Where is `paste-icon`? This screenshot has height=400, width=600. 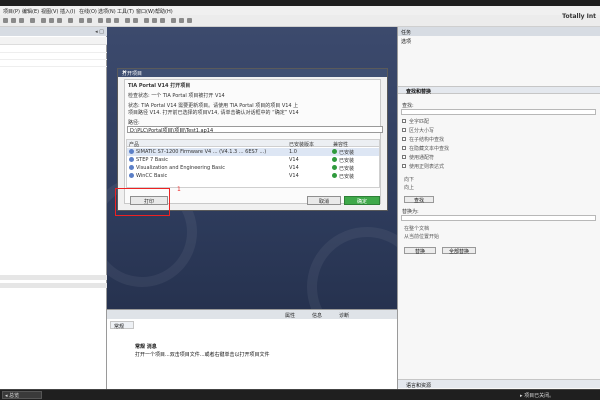
paste-icon is located at coordinates (59, 20).